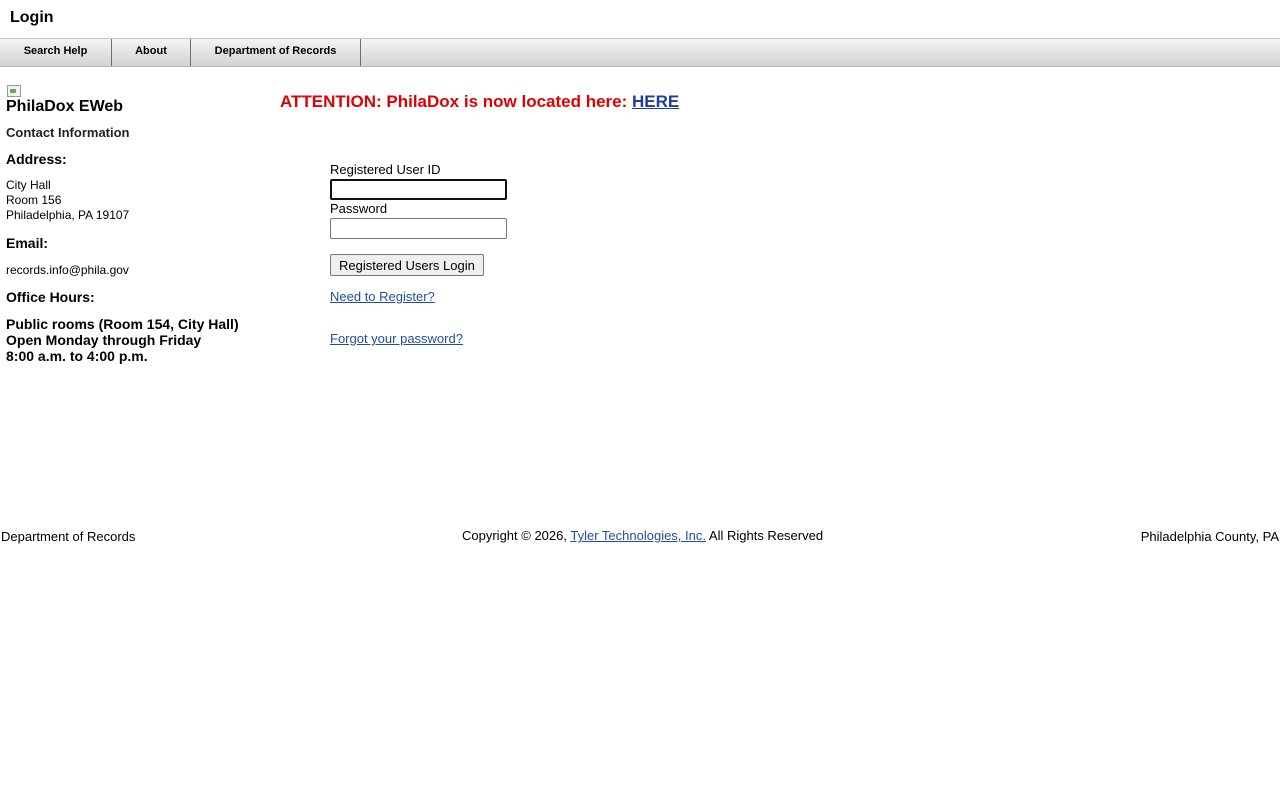  I want to click on address-line: Philadelphia, PA 19107, so click(68, 215).